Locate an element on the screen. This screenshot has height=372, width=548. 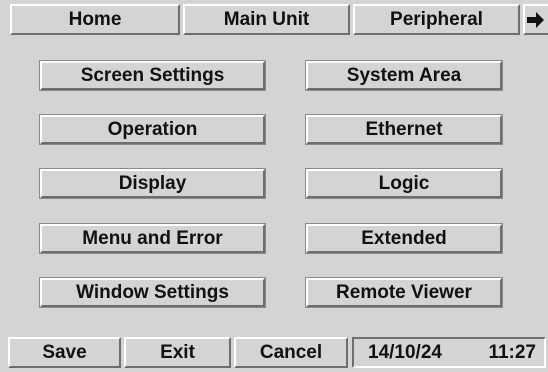
cancel-button: Cancel is located at coordinates (291, 352).